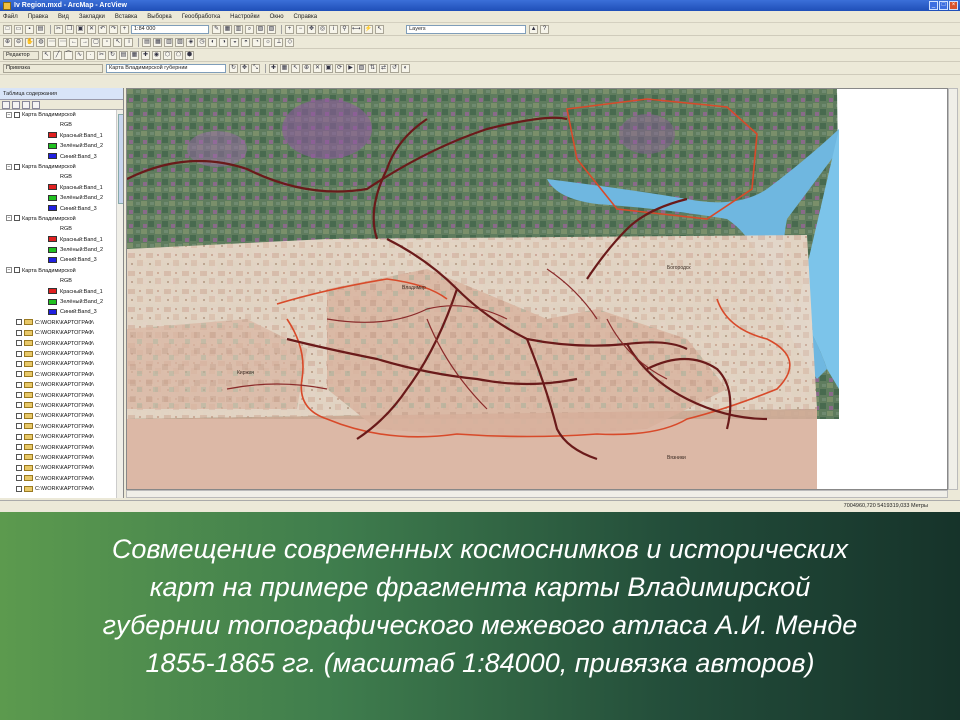 The height and width of the screenshot is (720, 960). Describe the element at coordinates (953, 289) in the screenshot. I see `map-vertical-scrollbar` at that location.